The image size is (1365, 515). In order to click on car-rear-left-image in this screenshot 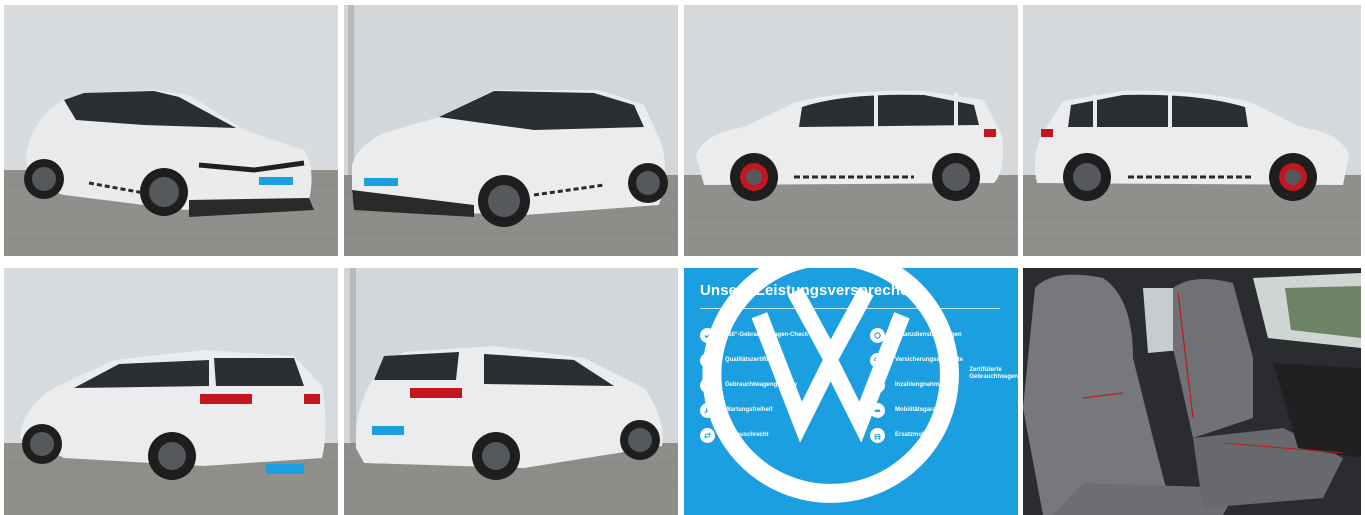, I will do `click(511, 391)`.